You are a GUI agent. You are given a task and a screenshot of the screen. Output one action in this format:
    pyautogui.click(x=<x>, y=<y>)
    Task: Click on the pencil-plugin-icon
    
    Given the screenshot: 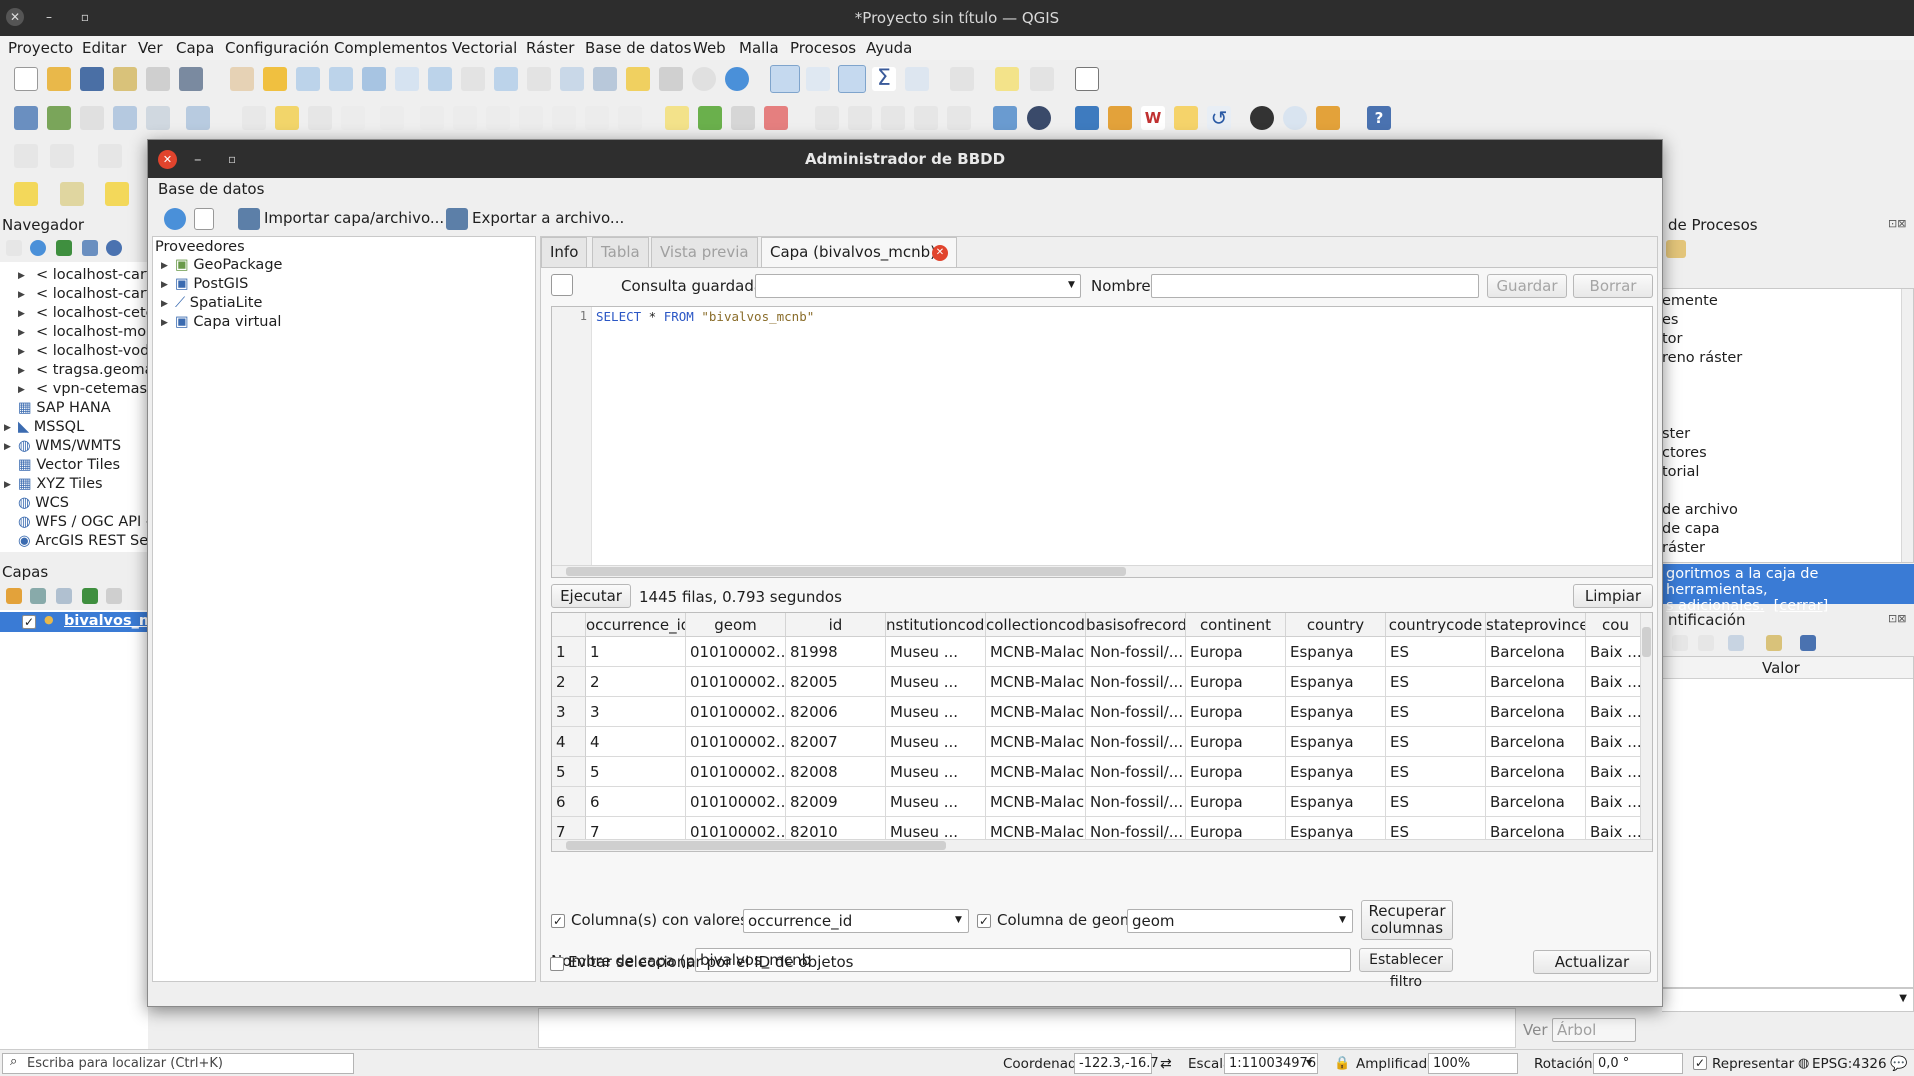 What is the action you would take?
    pyautogui.click(x=1186, y=118)
    